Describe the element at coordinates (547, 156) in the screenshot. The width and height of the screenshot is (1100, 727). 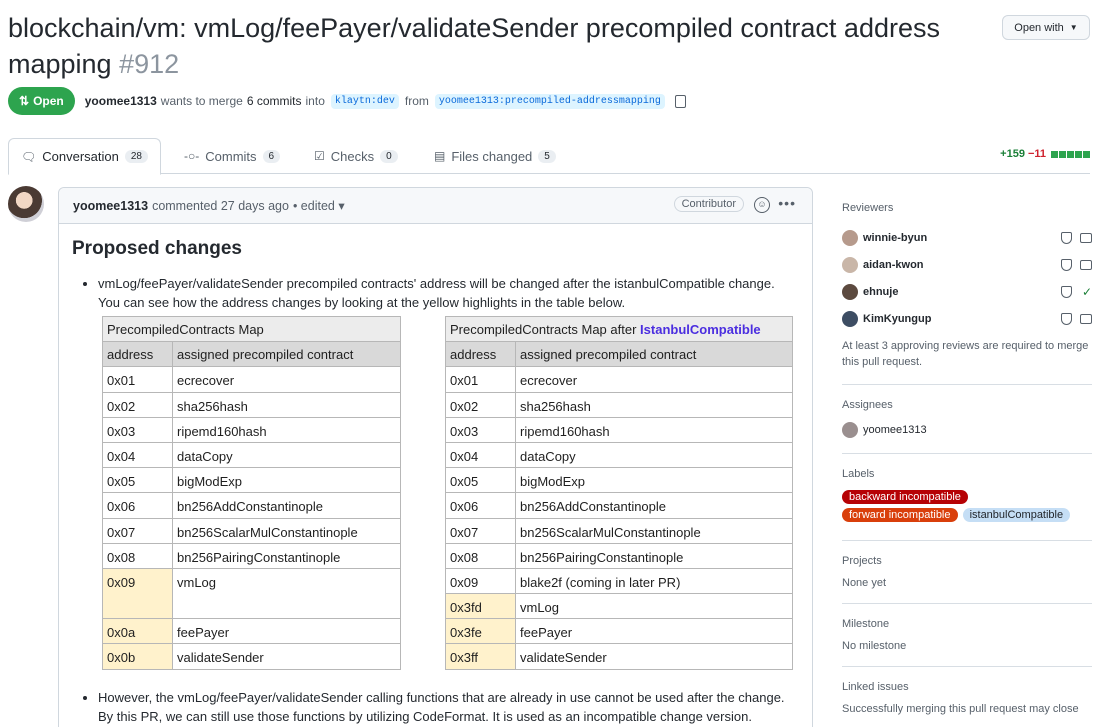
I see `tab-count: 5` at that location.